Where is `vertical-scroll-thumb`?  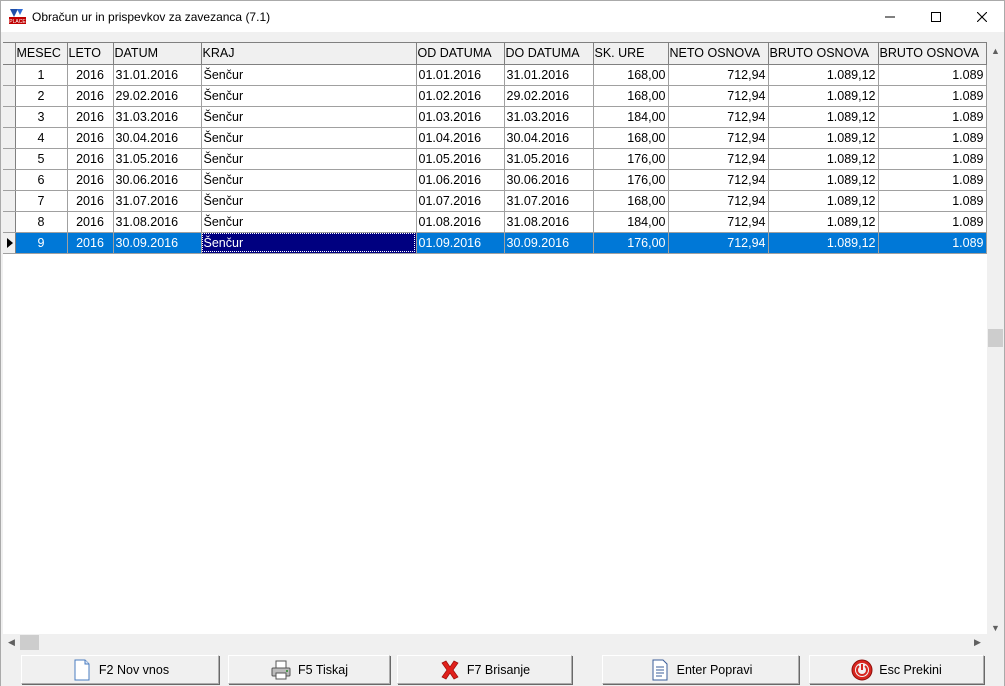
vertical-scroll-thumb is located at coordinates (995, 338).